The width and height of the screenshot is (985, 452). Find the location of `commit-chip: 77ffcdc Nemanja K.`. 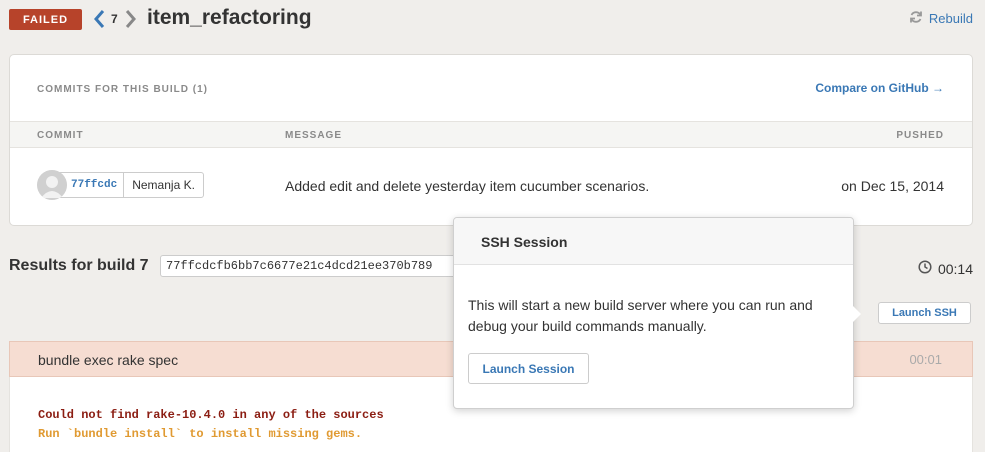

commit-chip: 77ffcdc Nemanja K. is located at coordinates (130, 185).